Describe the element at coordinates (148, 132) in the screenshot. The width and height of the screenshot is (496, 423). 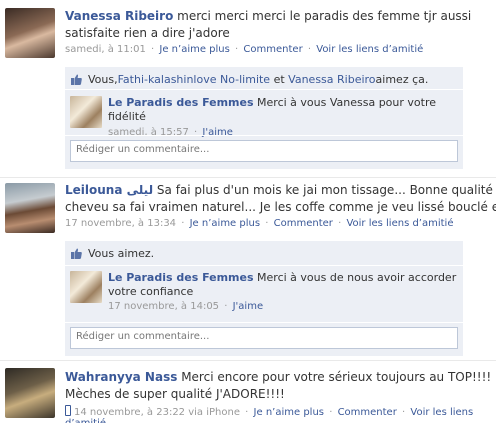
I see `reply-timestamp: samedi, à 15:57` at that location.